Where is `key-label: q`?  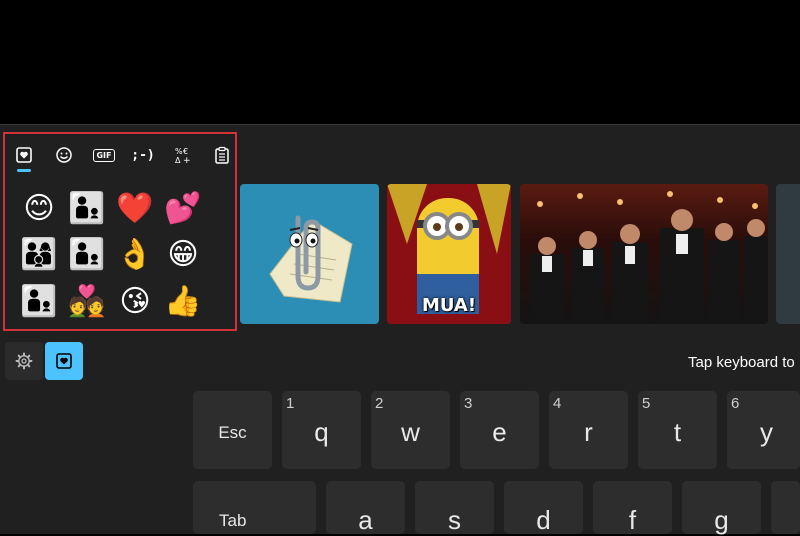
key-label: q is located at coordinates (321, 432).